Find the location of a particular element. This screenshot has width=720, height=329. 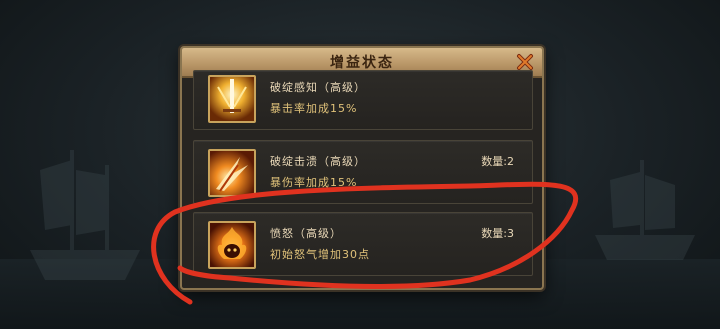

buff-item: 破绽感知（高级） 暴击率加成15% is located at coordinates (363, 100).